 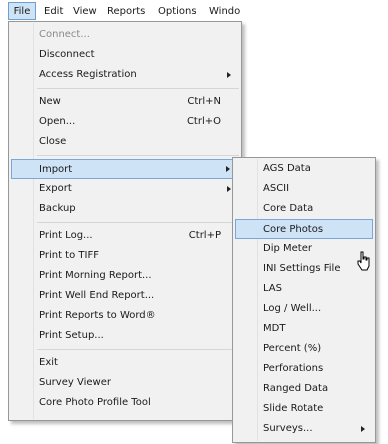 What do you see at coordinates (293, 368) in the screenshot?
I see `menu-item-label: Perforations` at bounding box center [293, 368].